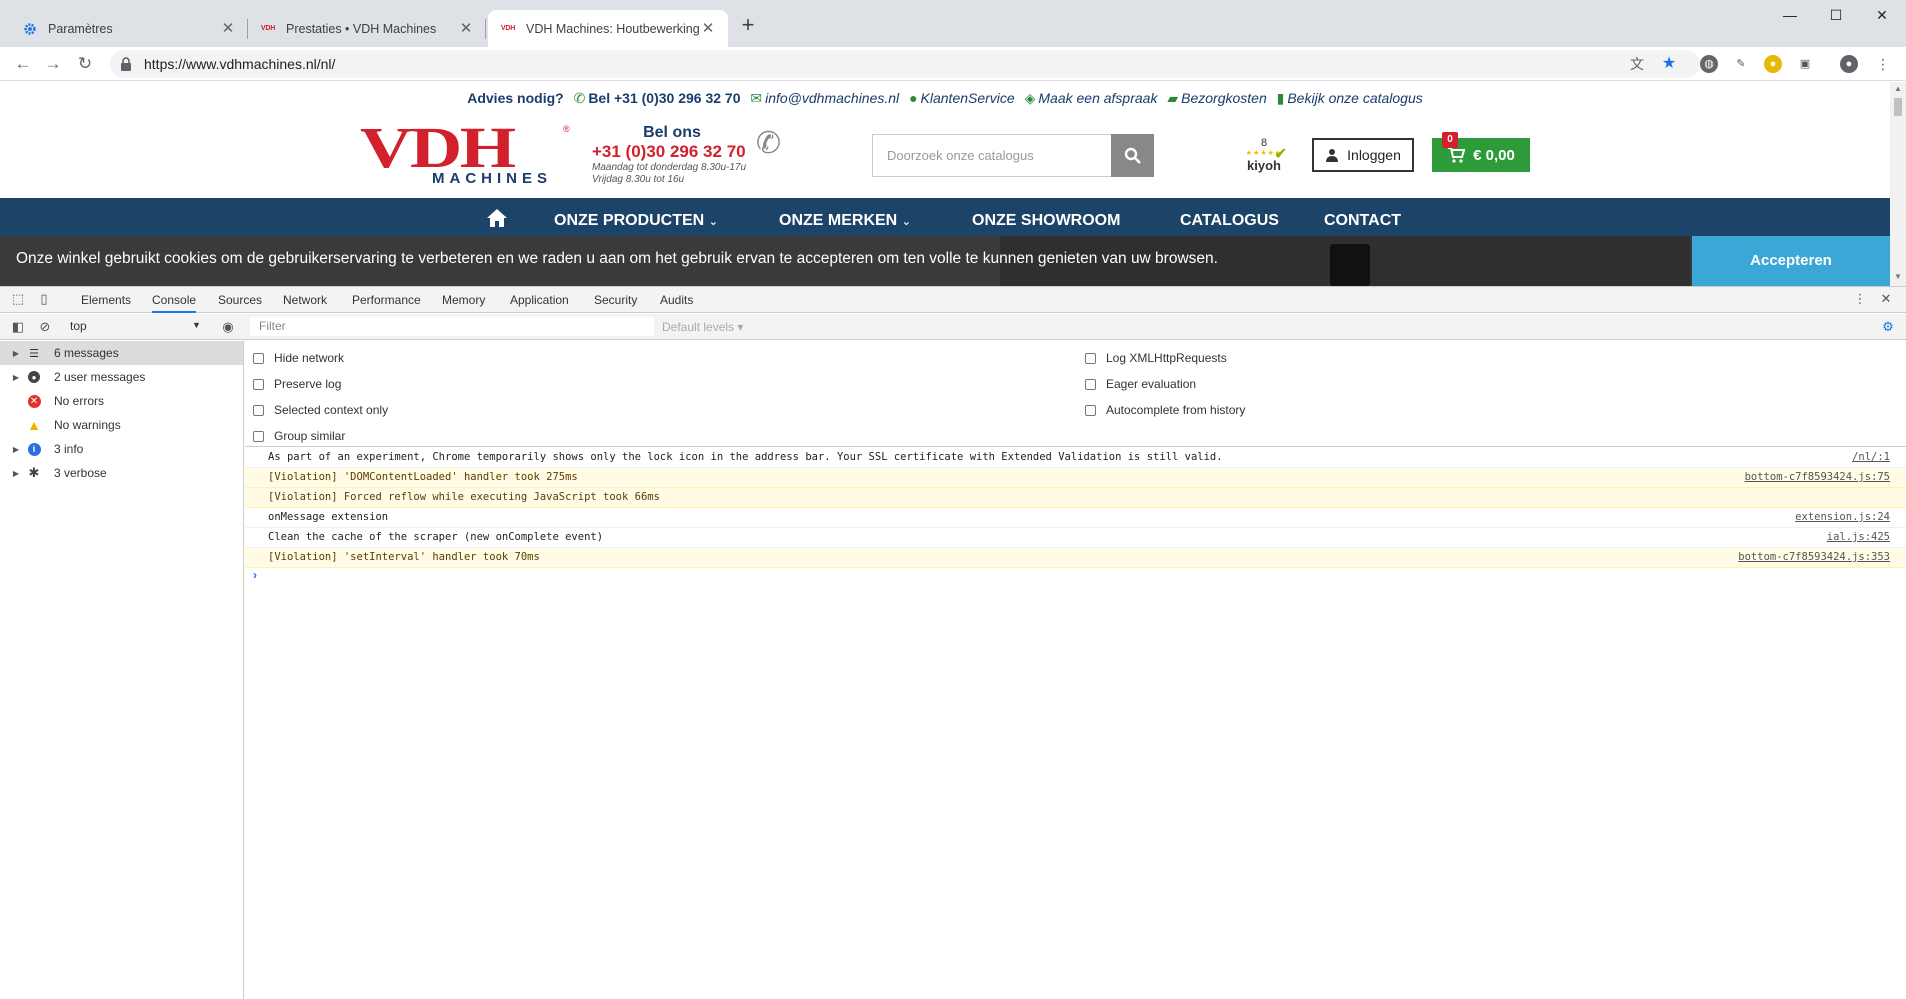  I want to click on log-levels-dropdown: Default levels ▾, so click(702, 327).